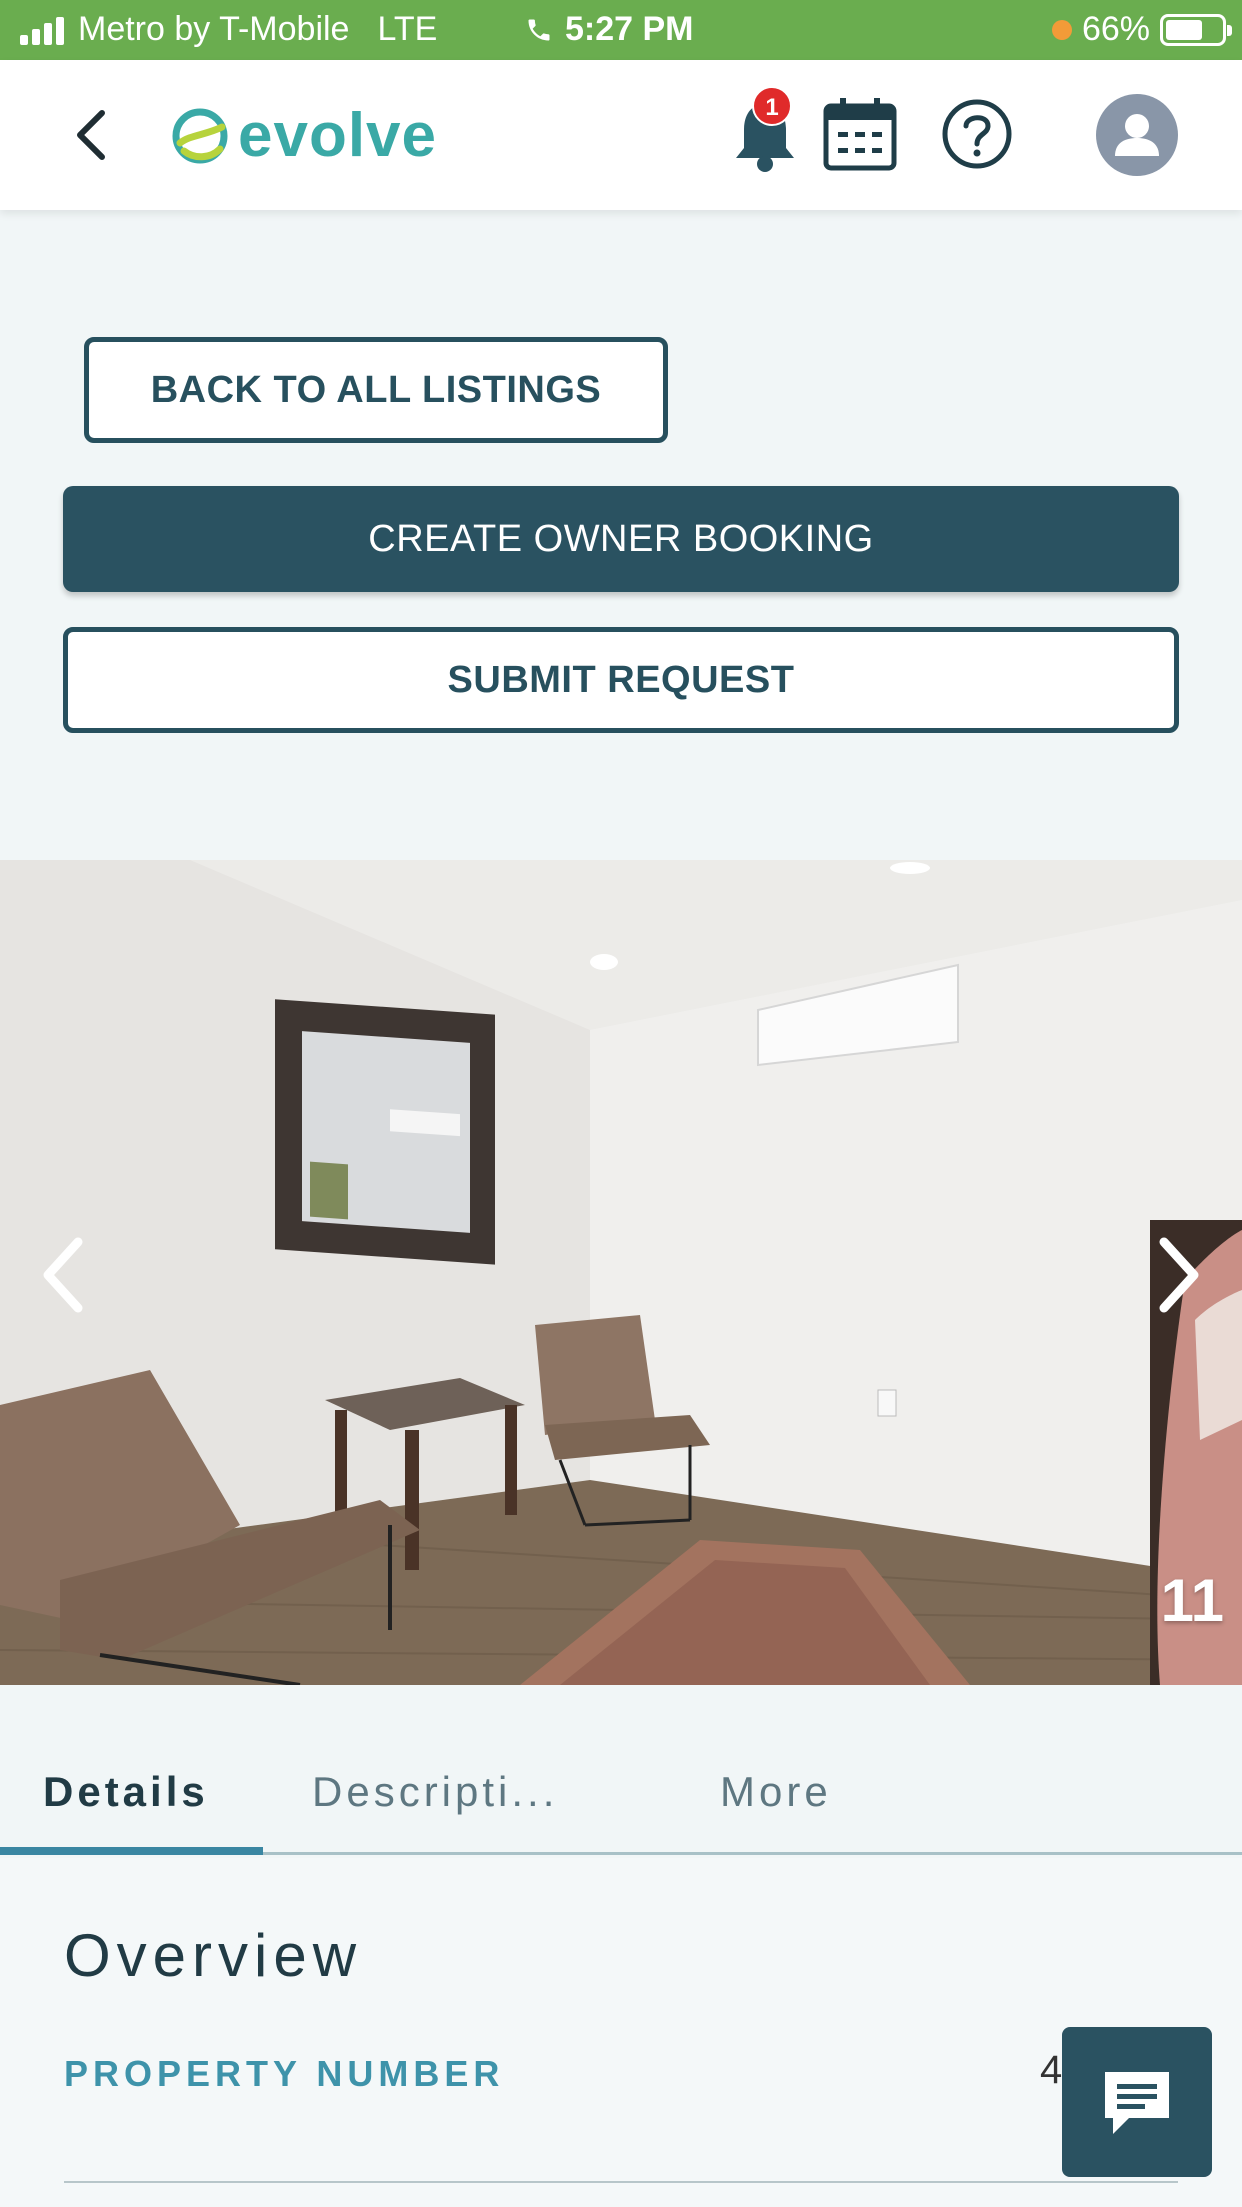 This screenshot has width=1242, height=2207. I want to click on notification-badge: 1, so click(772, 106).